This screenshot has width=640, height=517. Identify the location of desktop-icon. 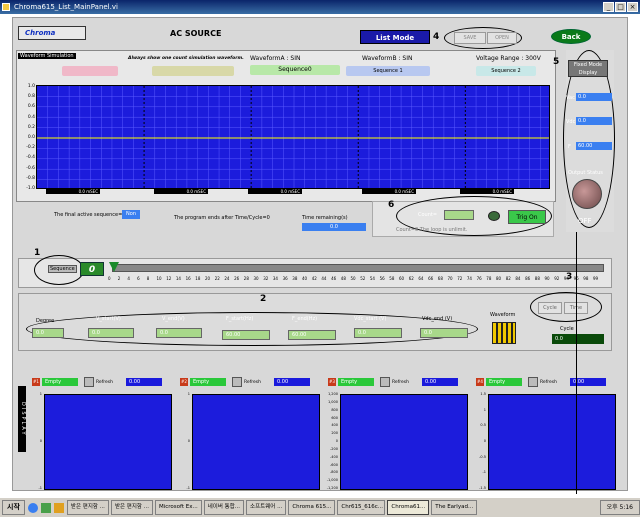
(45, 507).